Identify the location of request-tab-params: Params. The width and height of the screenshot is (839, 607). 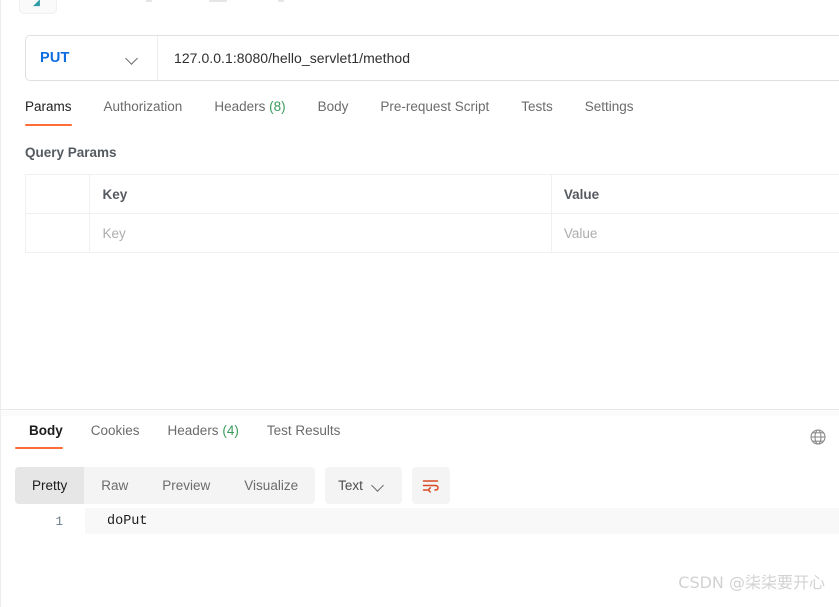
(56, 112).